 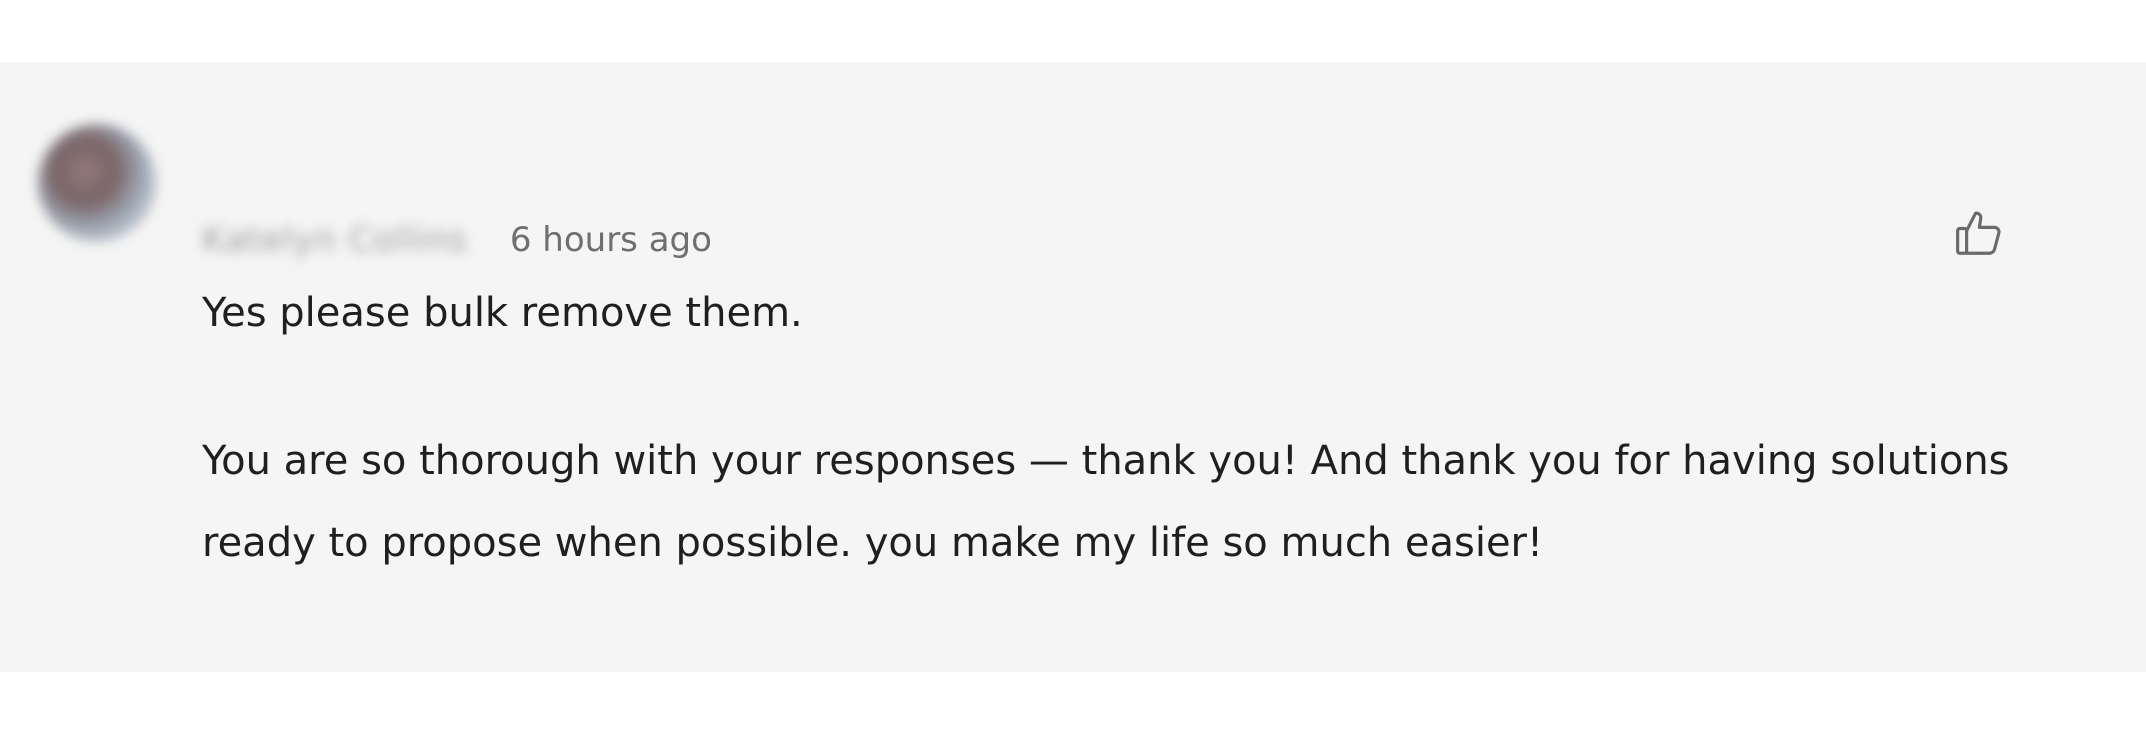 I want to click on avatar, so click(x=97, y=183).